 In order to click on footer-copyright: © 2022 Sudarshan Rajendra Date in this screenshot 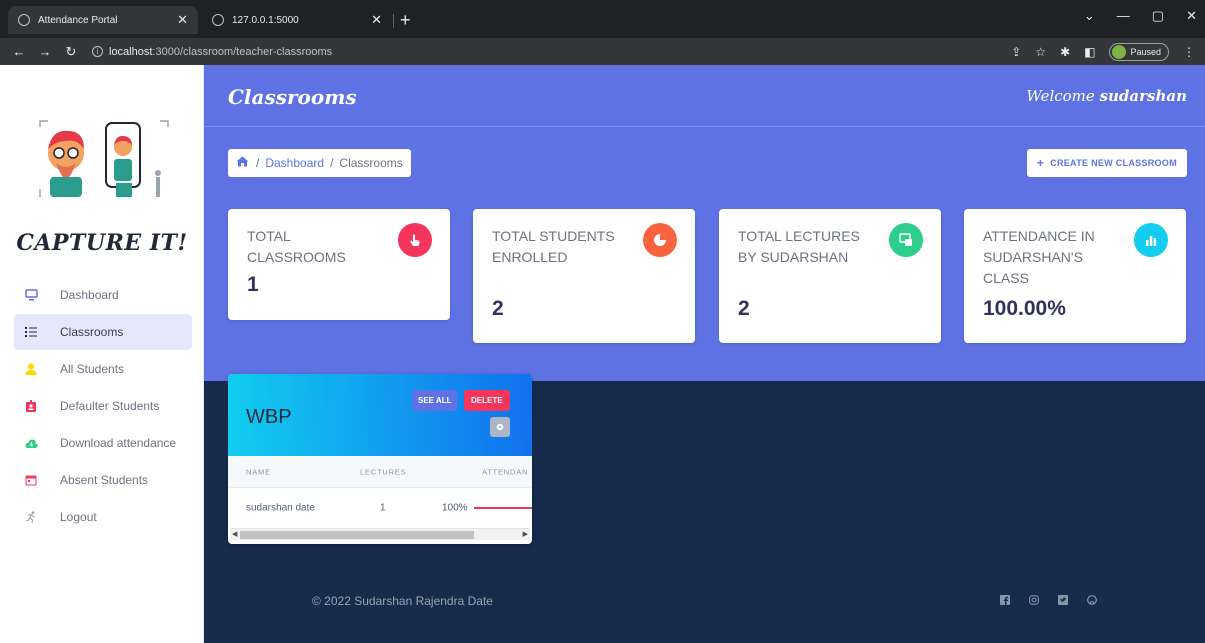, I will do `click(402, 601)`.